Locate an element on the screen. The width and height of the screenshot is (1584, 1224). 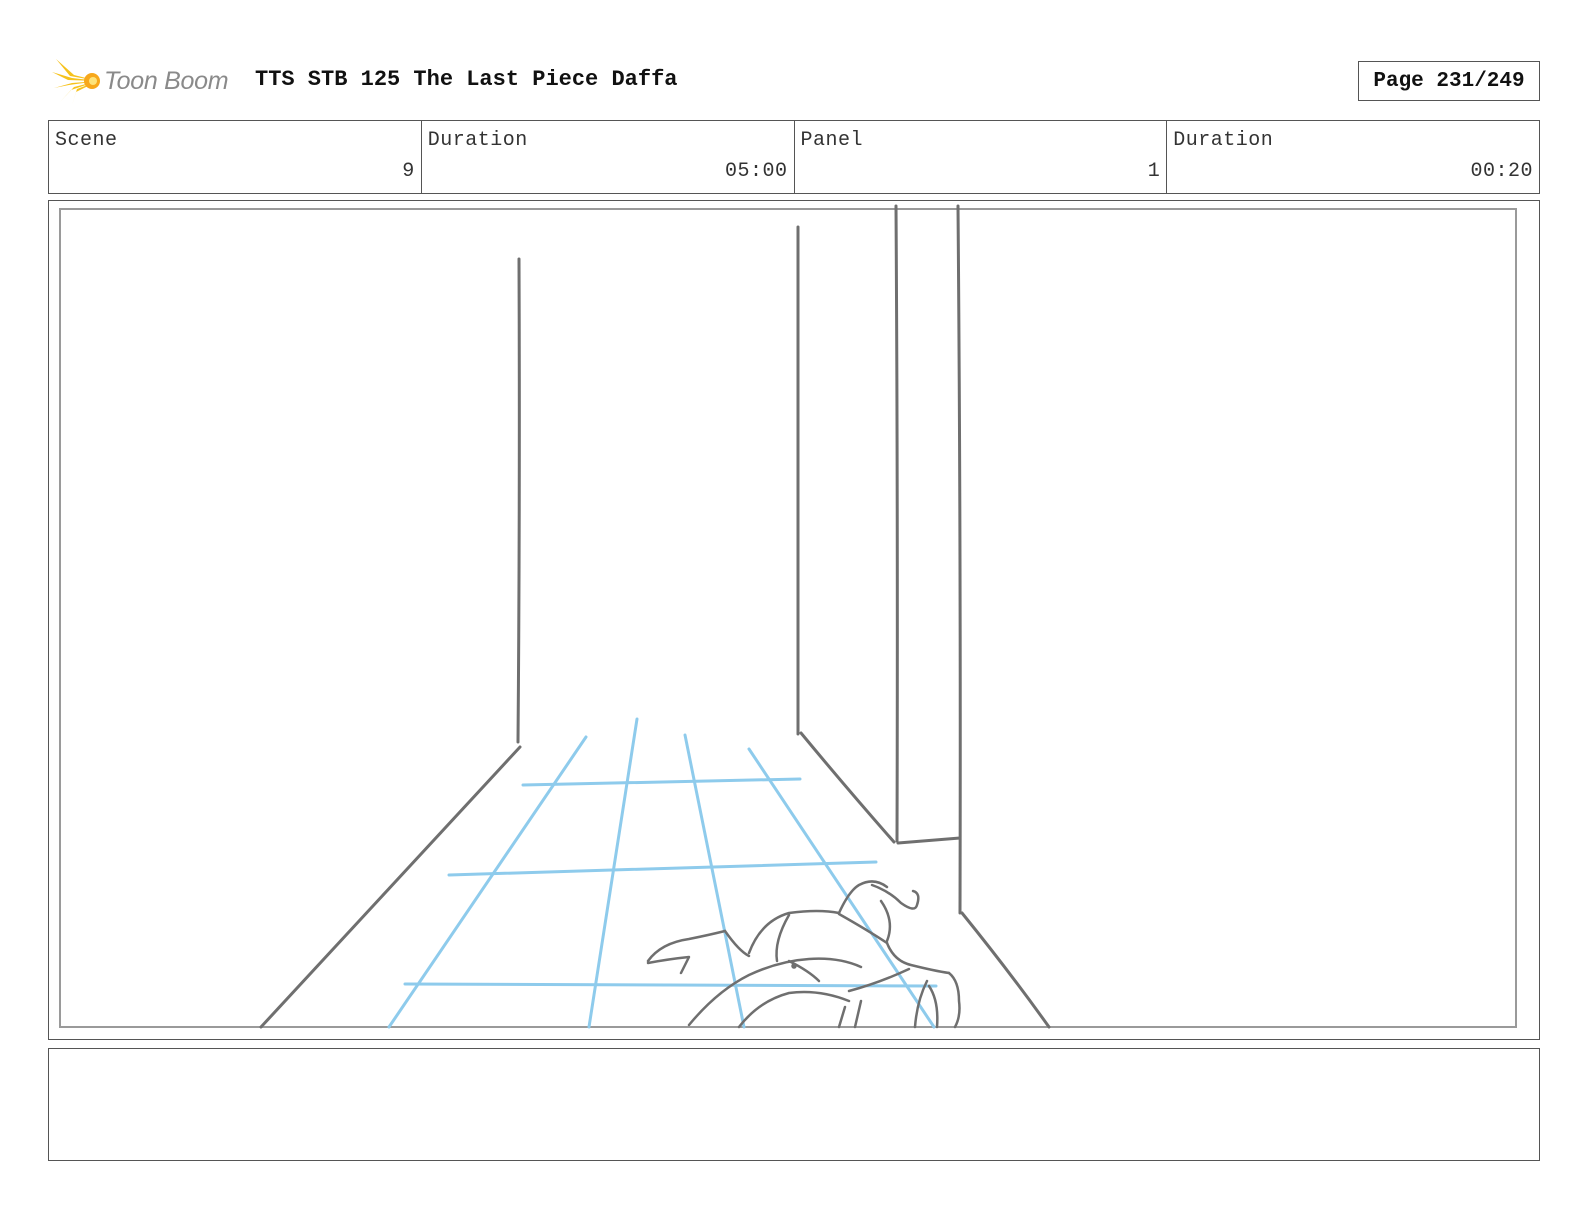
panel-notes-box is located at coordinates (794, 1104).